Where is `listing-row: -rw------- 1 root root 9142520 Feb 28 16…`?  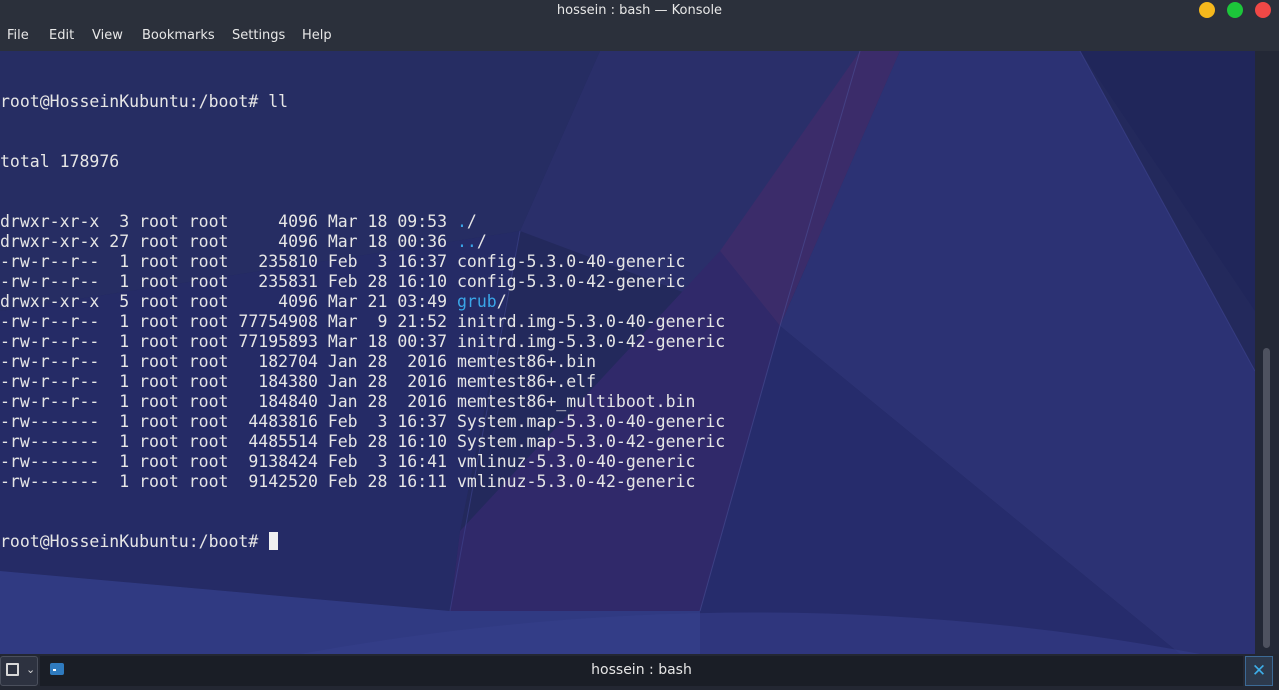
listing-row: -rw------- 1 root root 9142520 Feb 28 16… is located at coordinates (362, 482).